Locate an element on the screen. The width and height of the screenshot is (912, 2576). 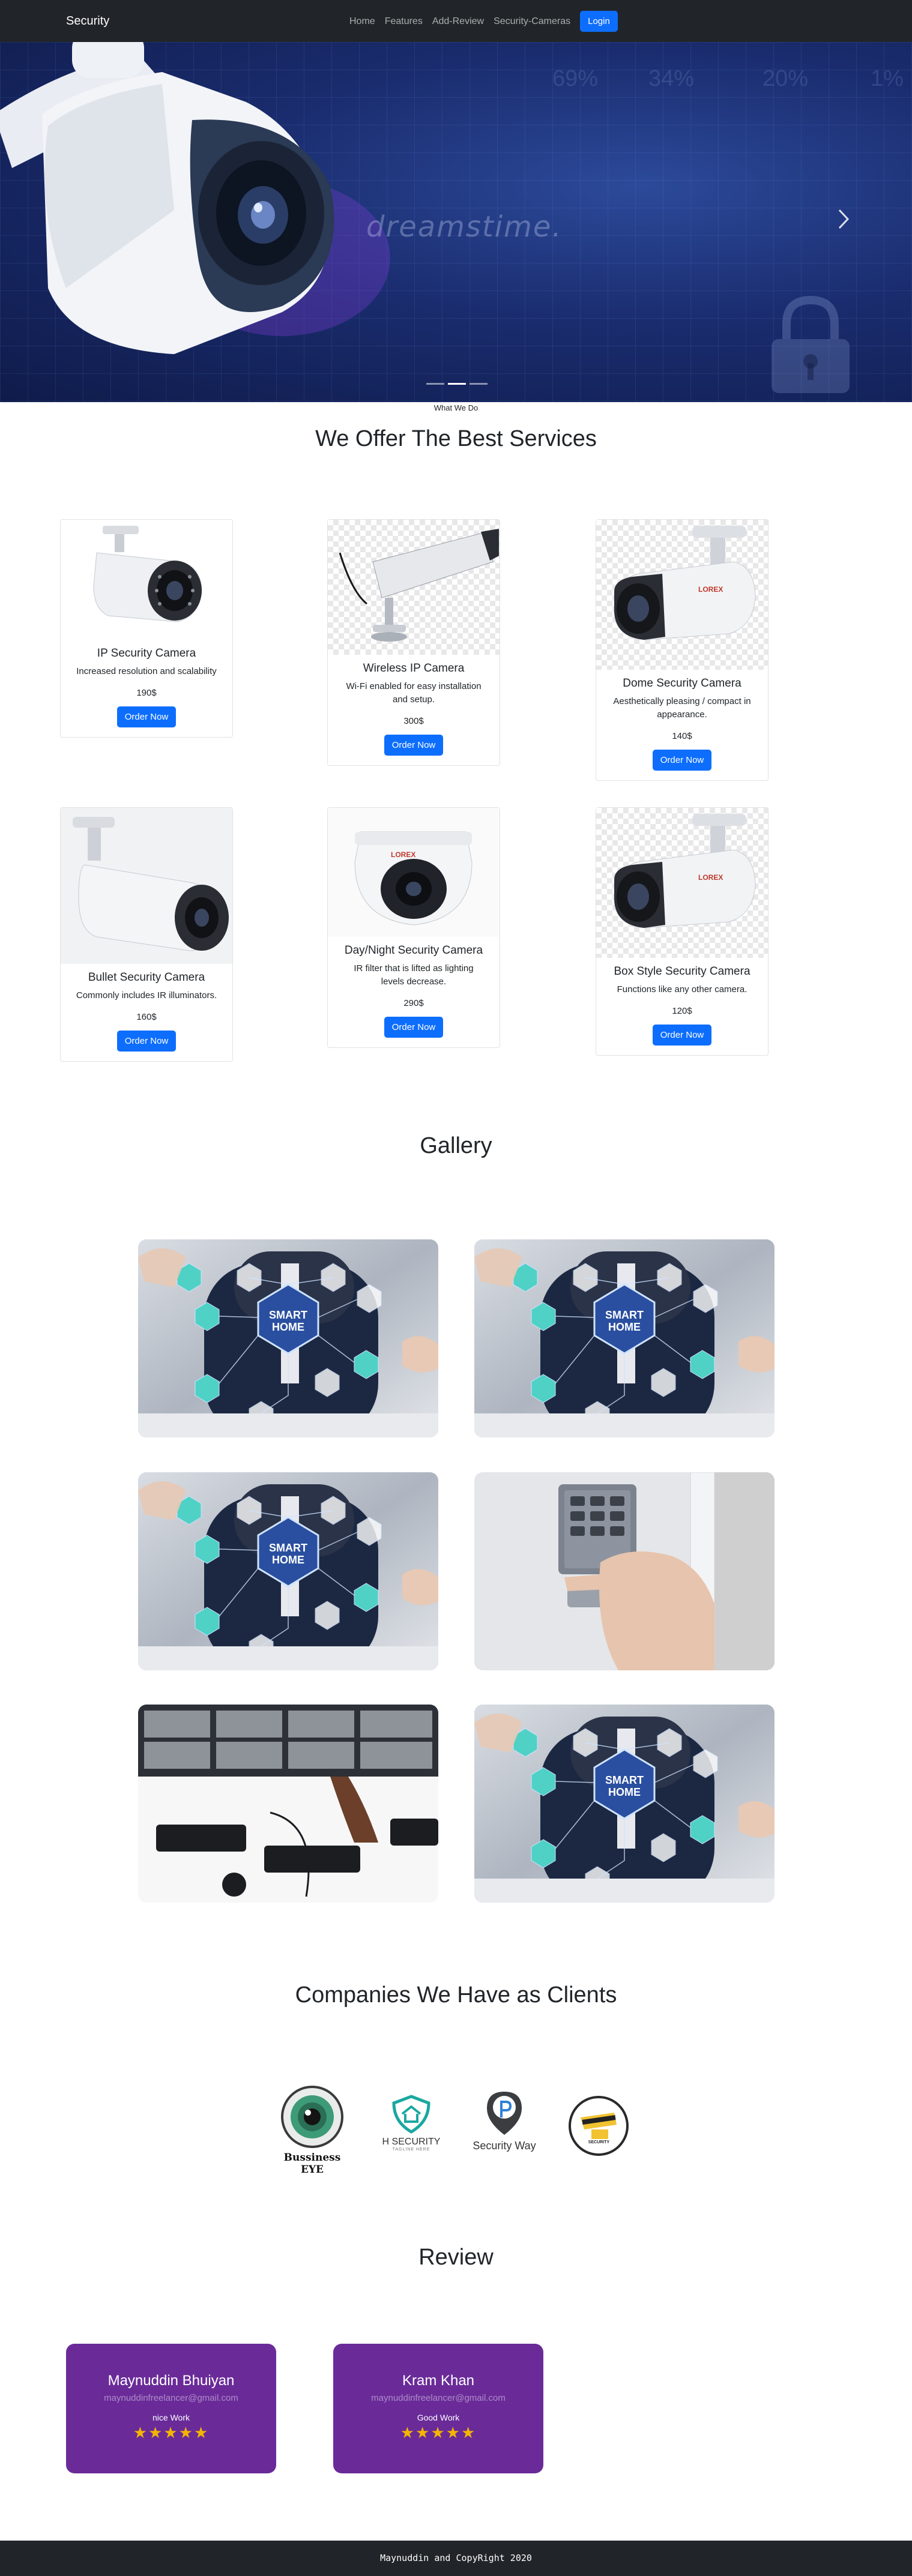
bullet-camera-icon is located at coordinates (151, 884).